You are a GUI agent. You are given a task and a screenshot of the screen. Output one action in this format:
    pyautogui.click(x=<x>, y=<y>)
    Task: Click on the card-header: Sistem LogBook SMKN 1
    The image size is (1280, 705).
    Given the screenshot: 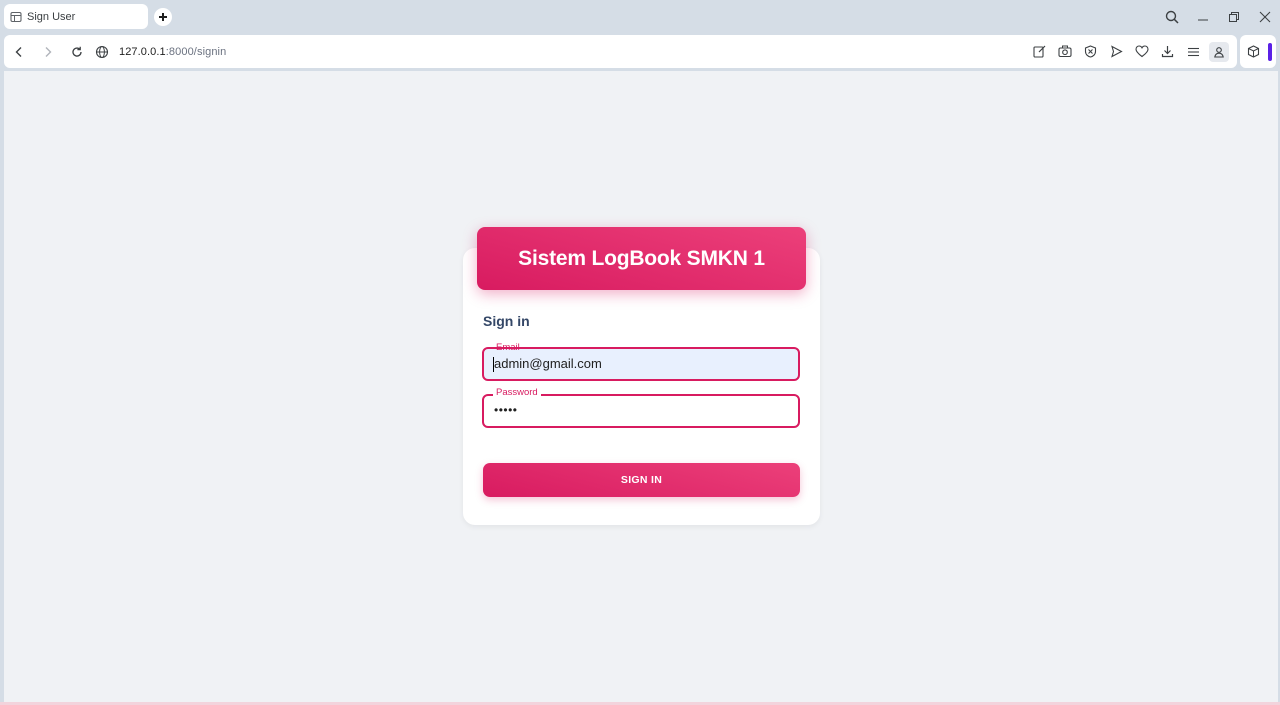 What is the action you would take?
    pyautogui.click(x=641, y=258)
    